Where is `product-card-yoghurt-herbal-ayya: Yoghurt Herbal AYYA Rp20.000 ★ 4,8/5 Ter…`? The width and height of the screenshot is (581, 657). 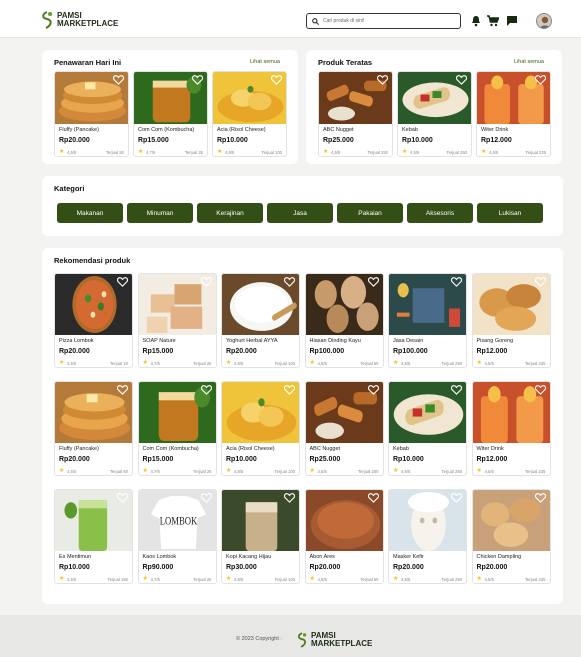
product-card-yoghurt-herbal-ayya: Yoghurt Herbal AYYA Rp20.000 ★ 4,8/5 Ter… is located at coordinates (260, 320).